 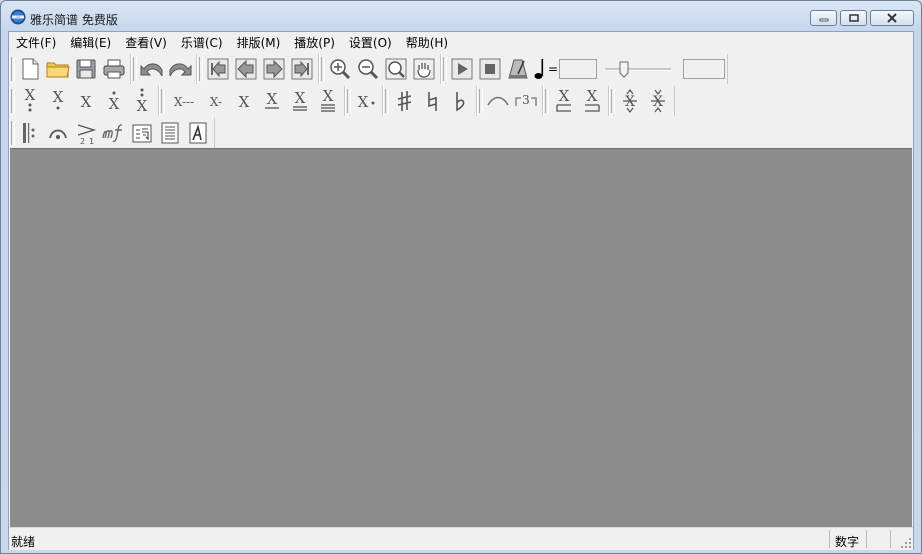 What do you see at coordinates (823, 18) in the screenshot?
I see `minimize-button` at bounding box center [823, 18].